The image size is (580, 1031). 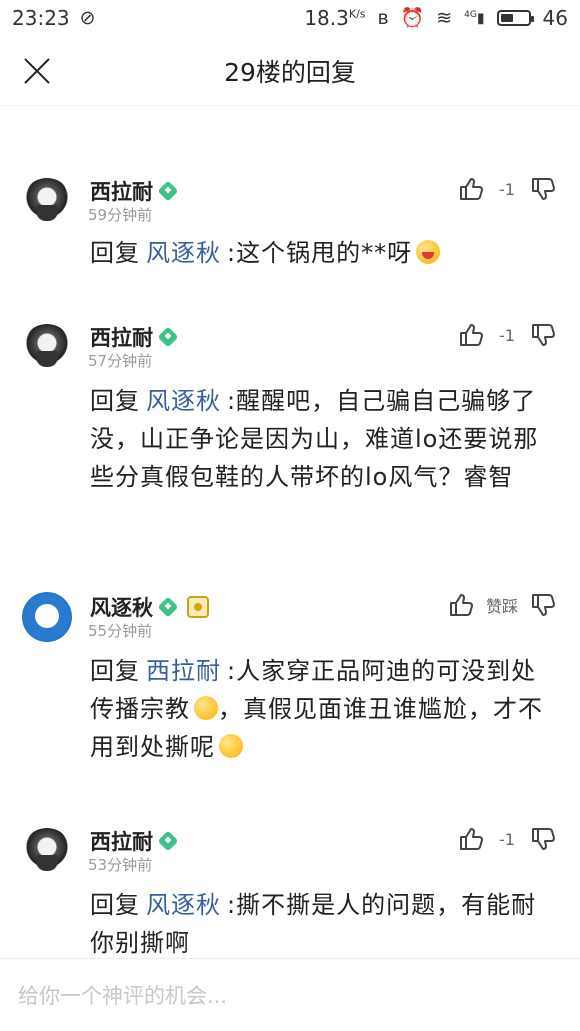 What do you see at coordinates (87, 17) in the screenshot?
I see `netease-icon: ⊘` at bounding box center [87, 17].